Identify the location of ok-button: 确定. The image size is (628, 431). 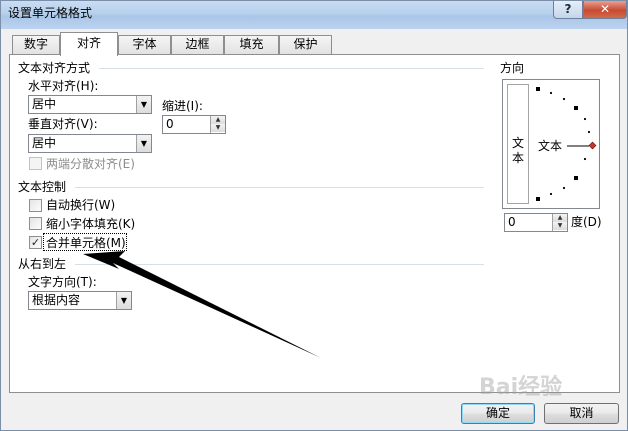
(498, 413).